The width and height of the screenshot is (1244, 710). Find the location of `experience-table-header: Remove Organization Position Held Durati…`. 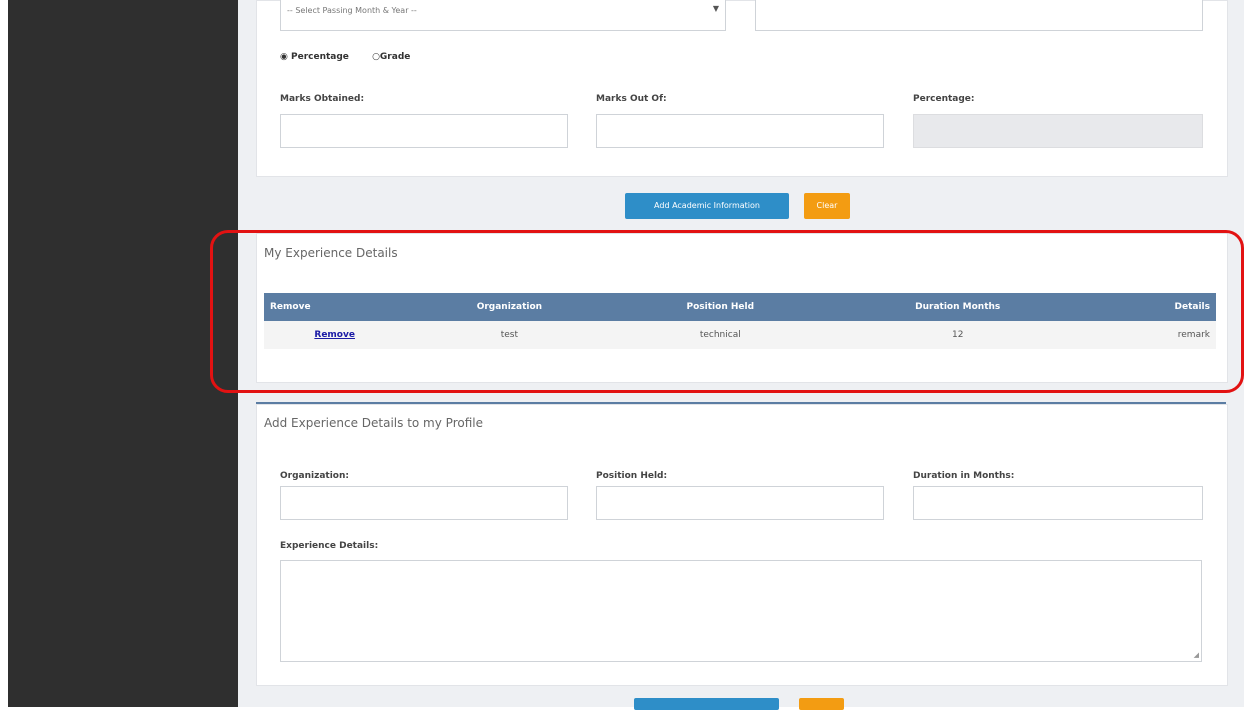

experience-table-header: Remove Organization Position Held Durati… is located at coordinates (740, 307).